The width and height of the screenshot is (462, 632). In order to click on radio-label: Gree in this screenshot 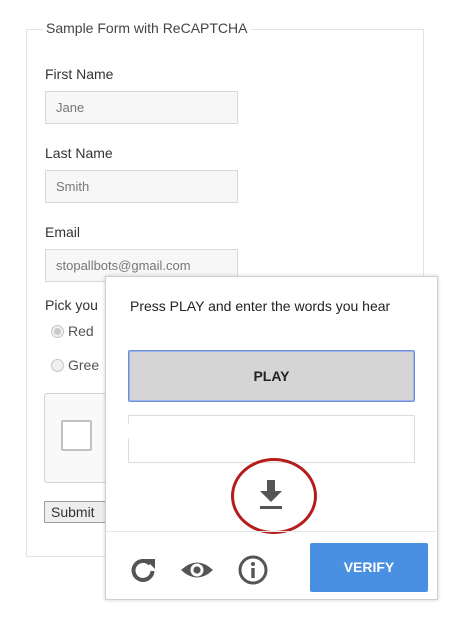, I will do `click(84, 365)`.